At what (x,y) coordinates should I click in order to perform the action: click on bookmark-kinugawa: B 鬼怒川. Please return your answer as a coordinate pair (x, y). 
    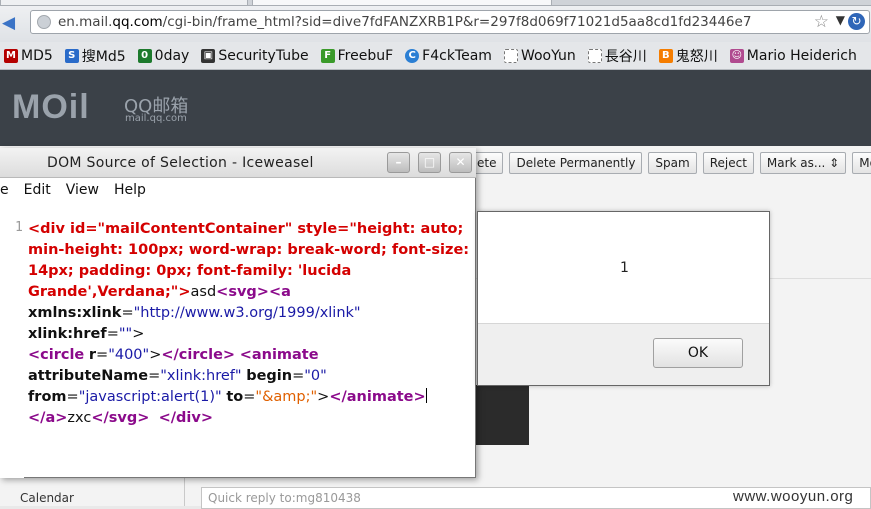
    Looking at the image, I should click on (688, 56).